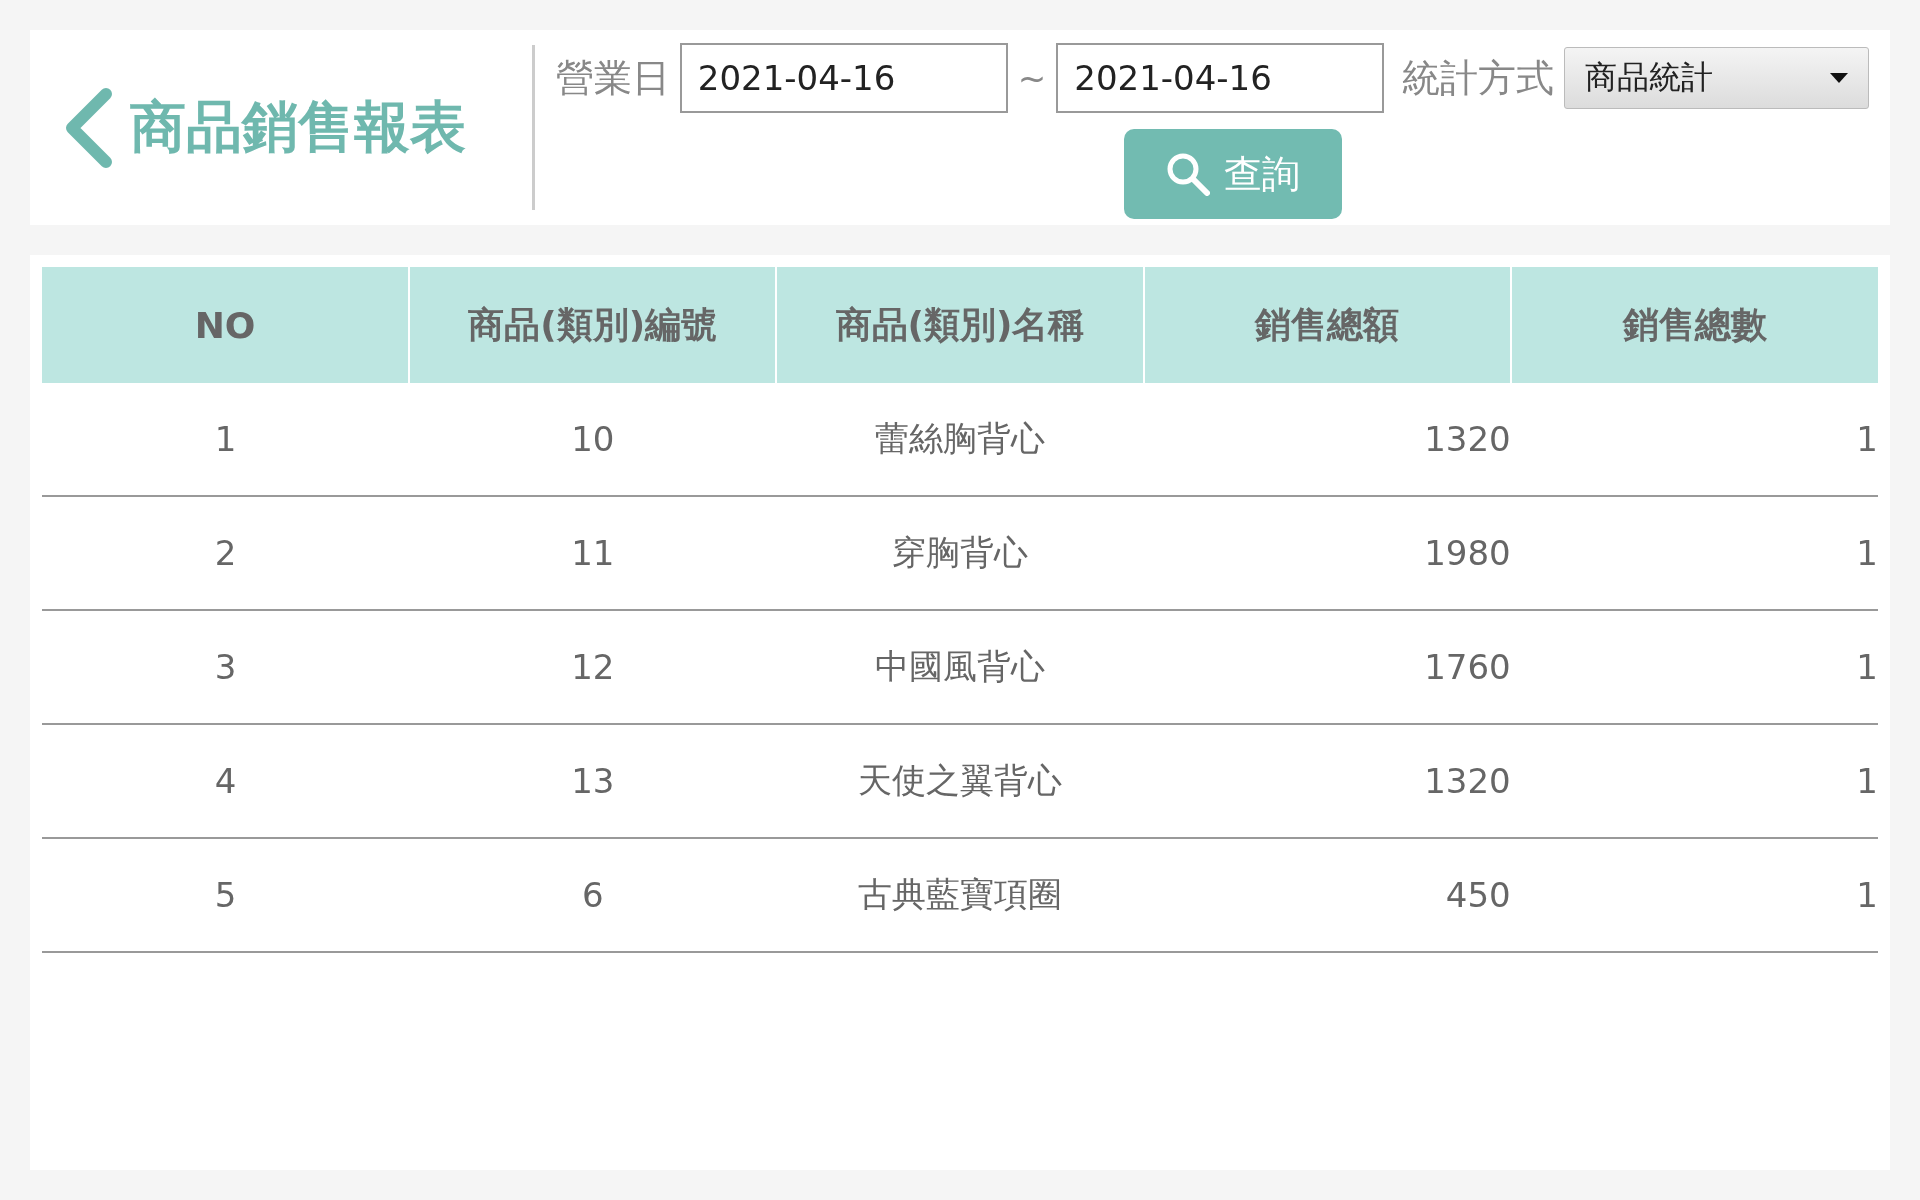 The image size is (1920, 1200). I want to click on table-cell: 3, so click(226, 667).